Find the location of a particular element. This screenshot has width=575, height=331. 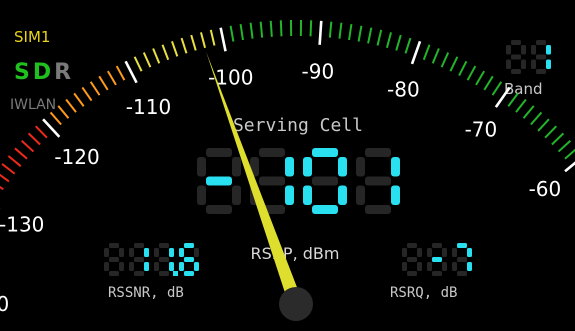

gauge-scale-label: -80 is located at coordinates (403, 89).